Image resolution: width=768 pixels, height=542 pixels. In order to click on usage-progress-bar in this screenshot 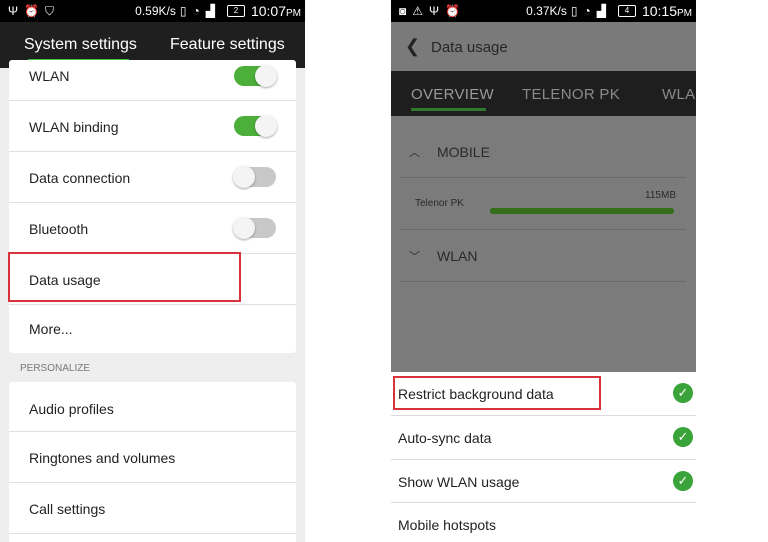, I will do `click(582, 211)`.